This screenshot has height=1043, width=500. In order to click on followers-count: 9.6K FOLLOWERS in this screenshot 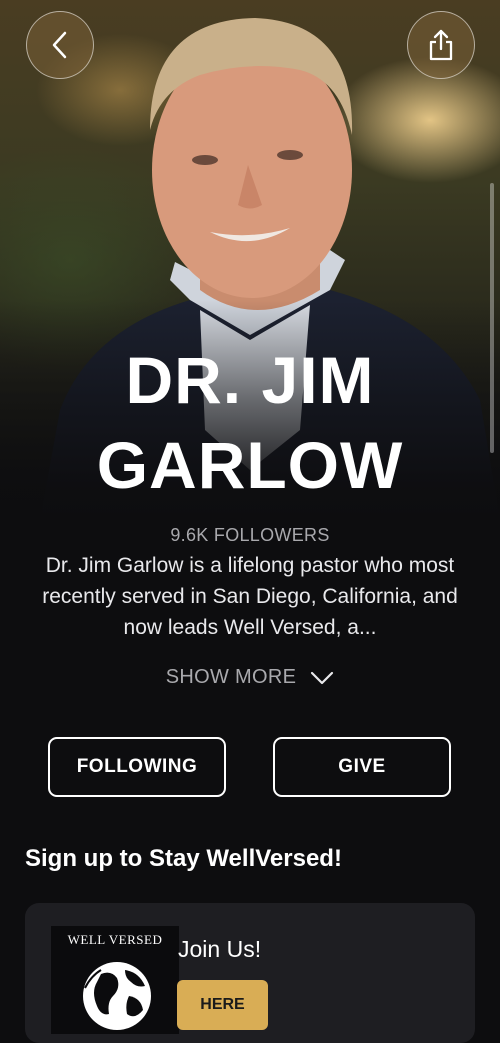, I will do `click(250, 535)`.